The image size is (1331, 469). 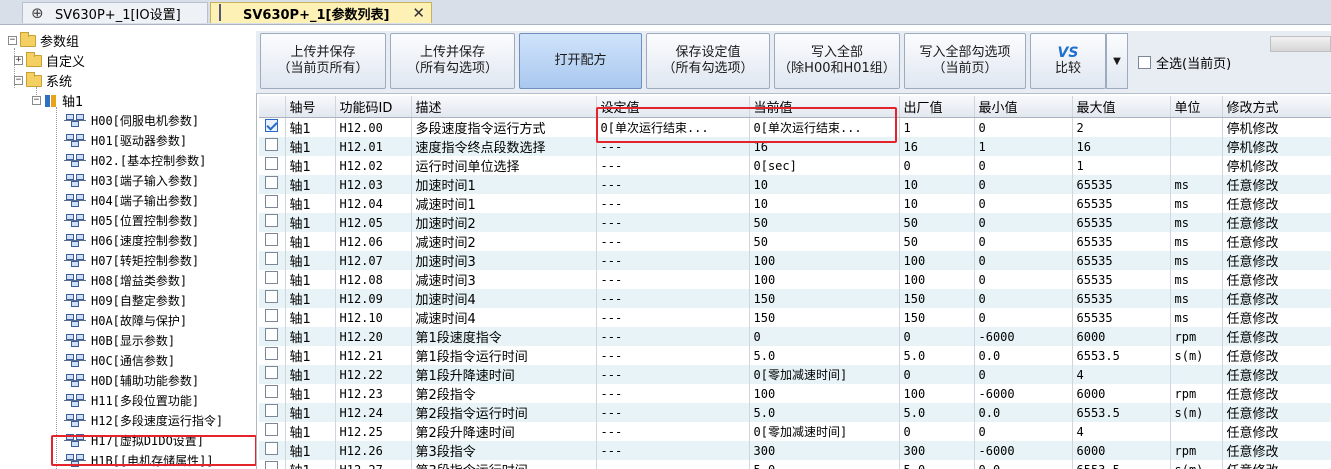 I want to click on table-row: 轴1 H12.04 减速时间1 --- 10 10 0 65535 ms 任意修改, so click(x=795, y=203).